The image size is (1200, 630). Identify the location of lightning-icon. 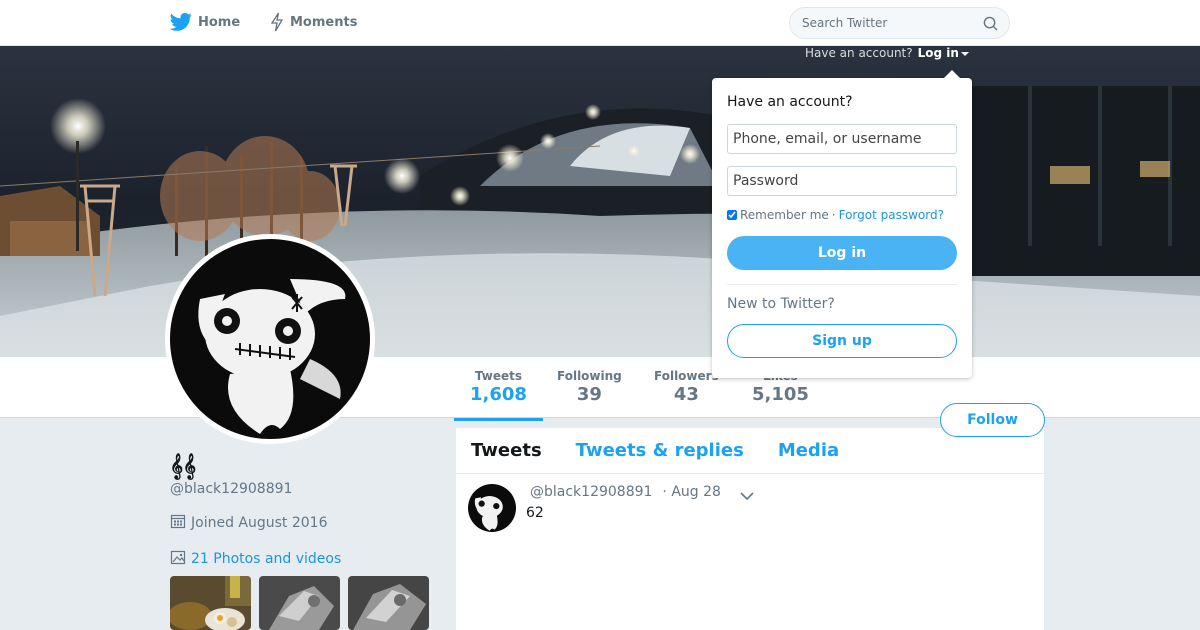
(277, 22).